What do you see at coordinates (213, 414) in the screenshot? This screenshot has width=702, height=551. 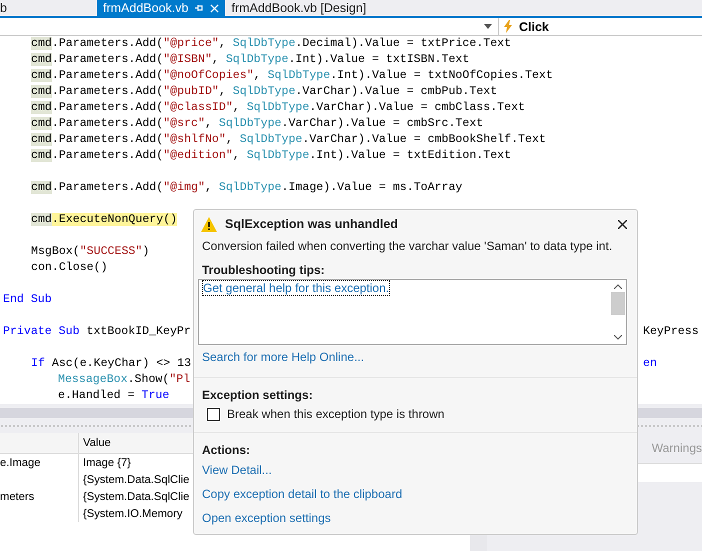 I see `checkbox` at bounding box center [213, 414].